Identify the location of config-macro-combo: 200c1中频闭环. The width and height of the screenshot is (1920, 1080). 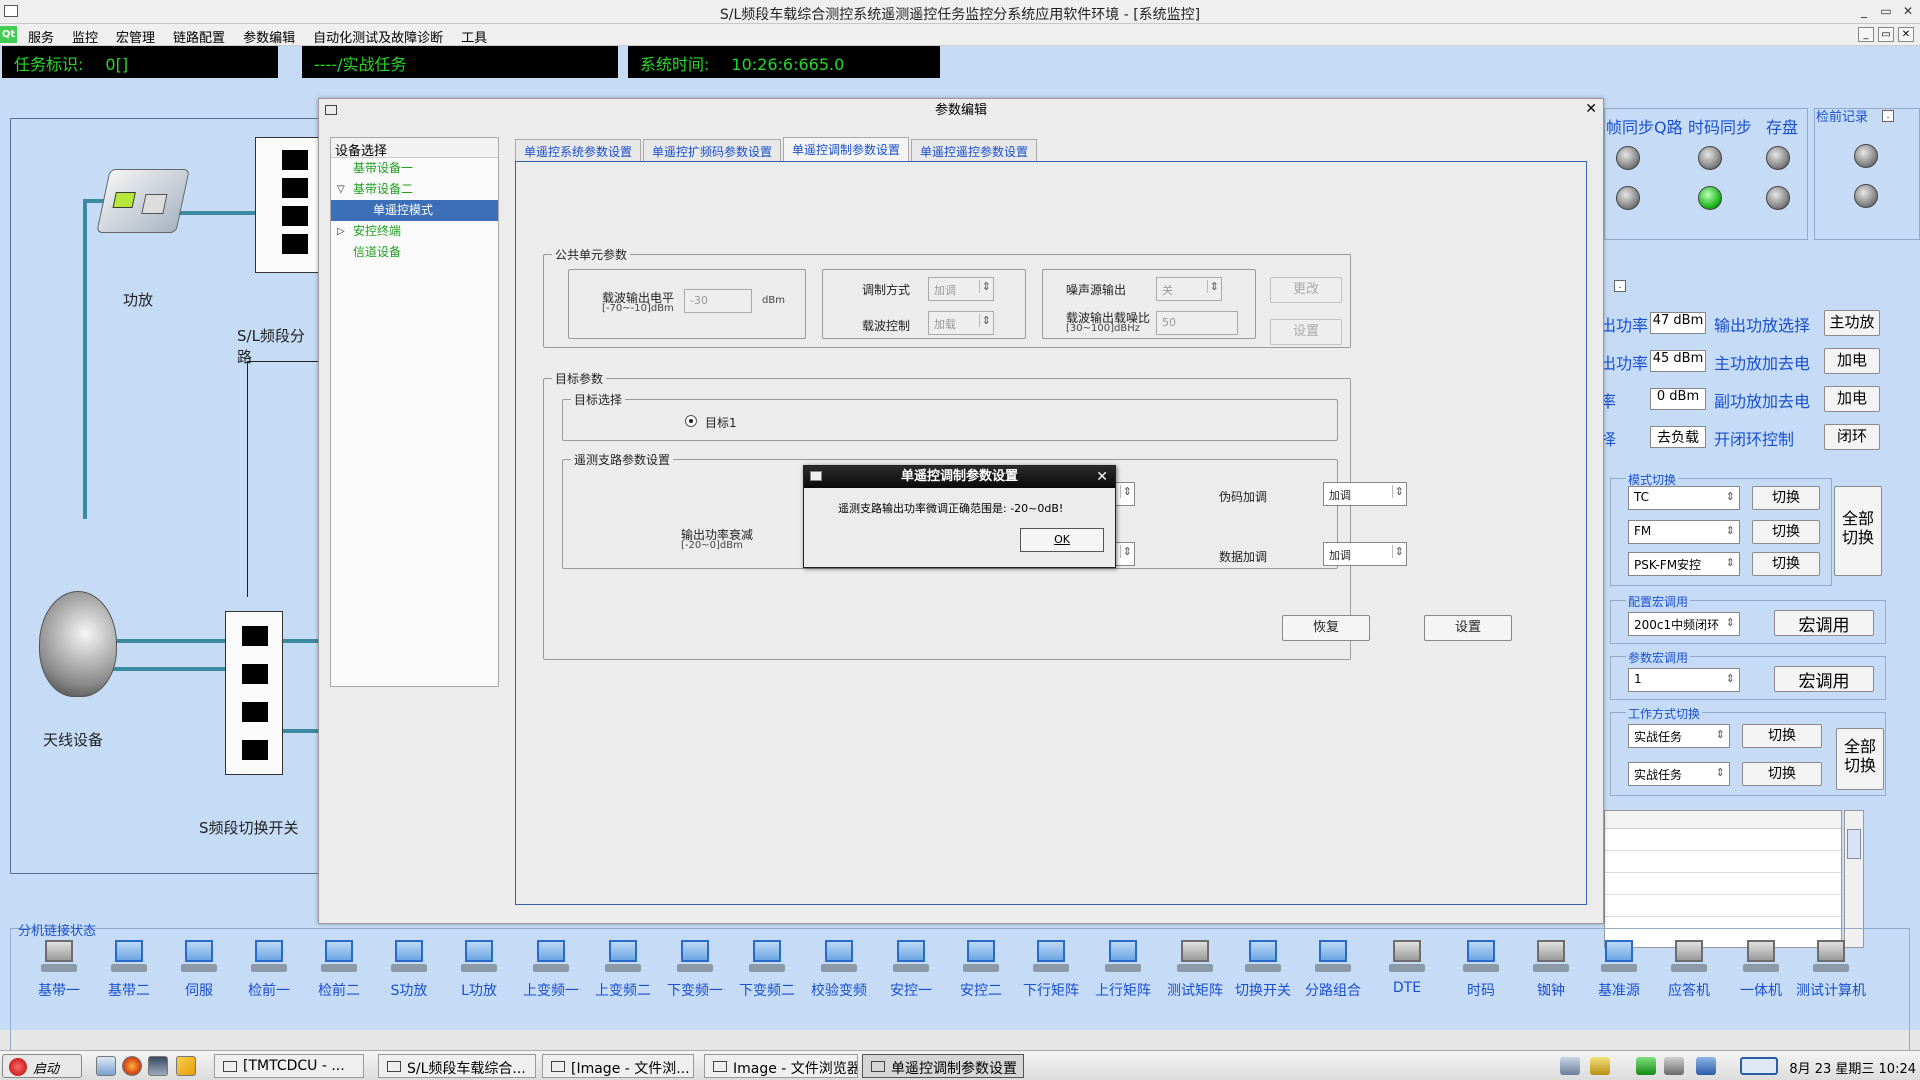
(1684, 624).